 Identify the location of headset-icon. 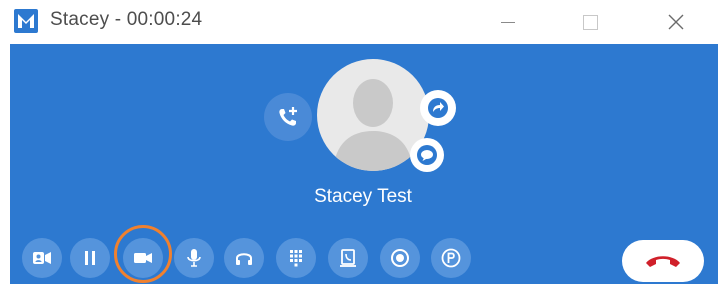
(244, 259).